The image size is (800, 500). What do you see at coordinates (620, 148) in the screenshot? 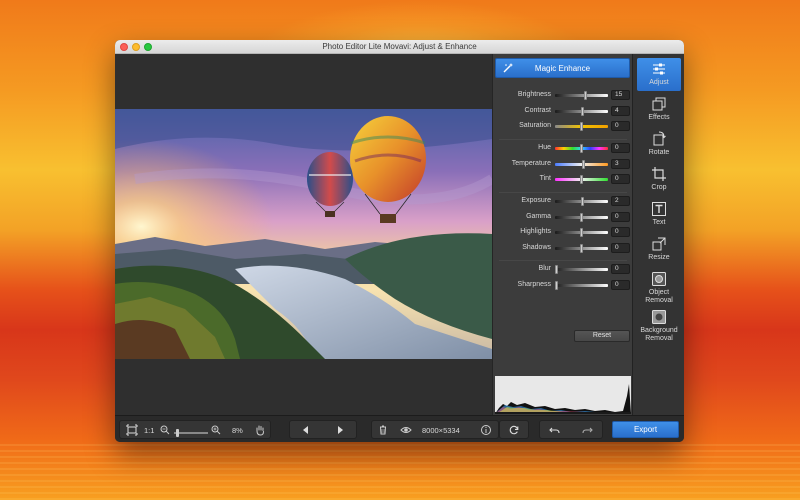
I see `hue-value-field: 0` at bounding box center [620, 148].